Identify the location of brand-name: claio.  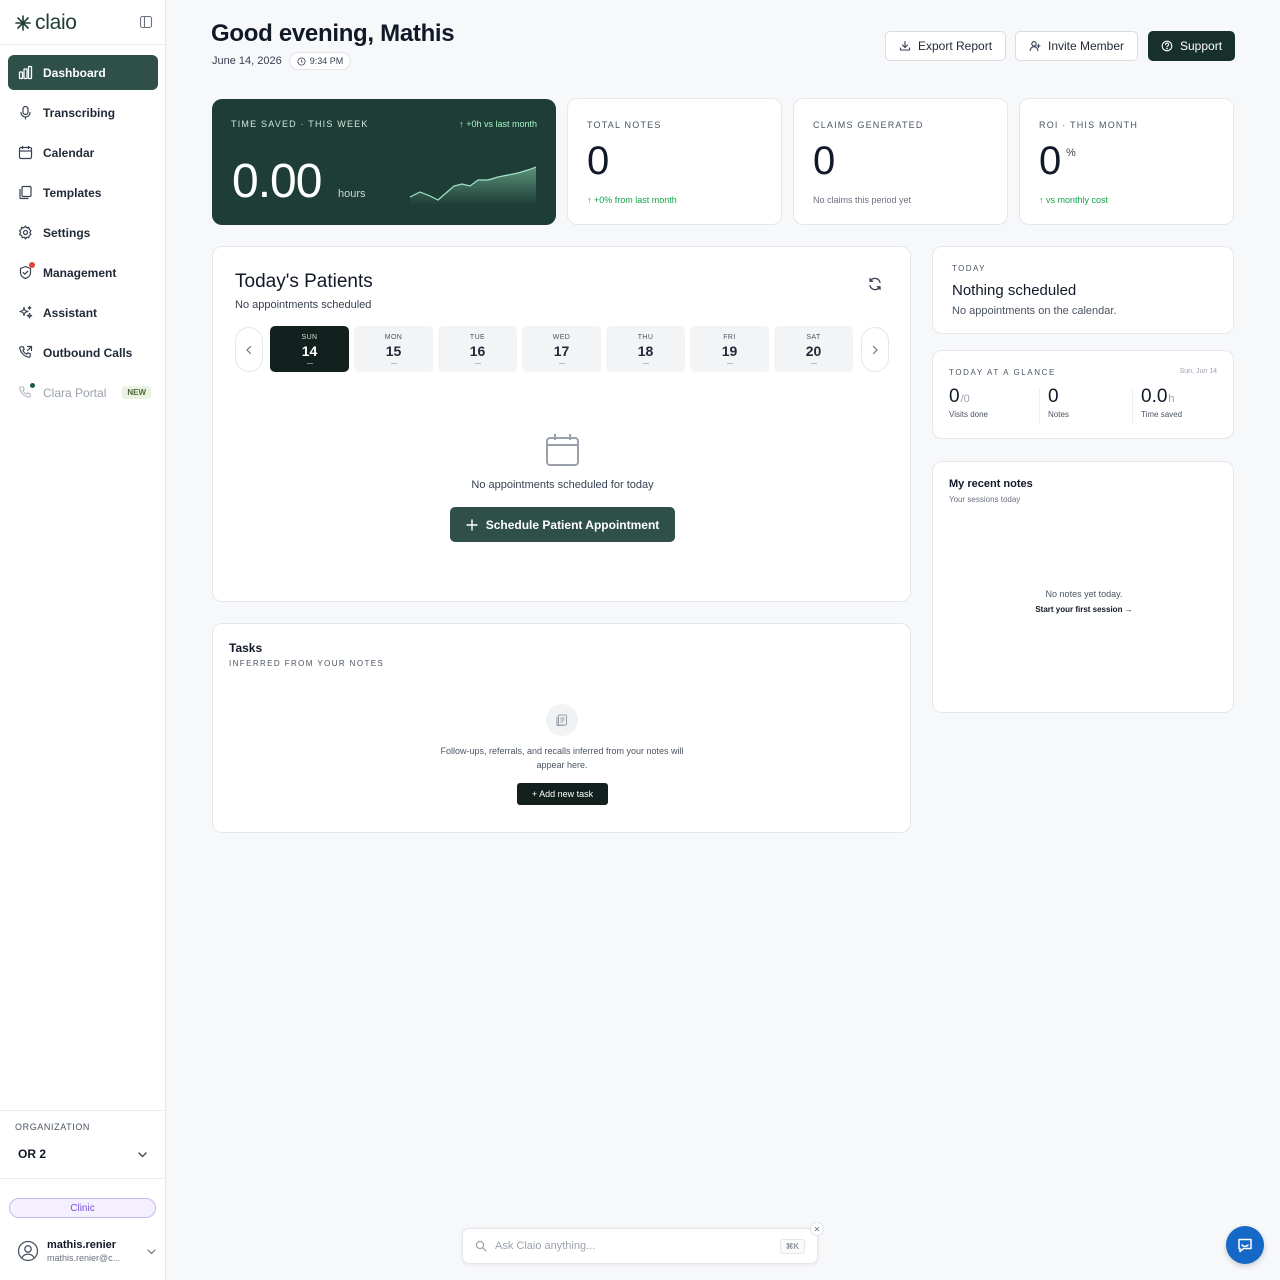
(56, 22).